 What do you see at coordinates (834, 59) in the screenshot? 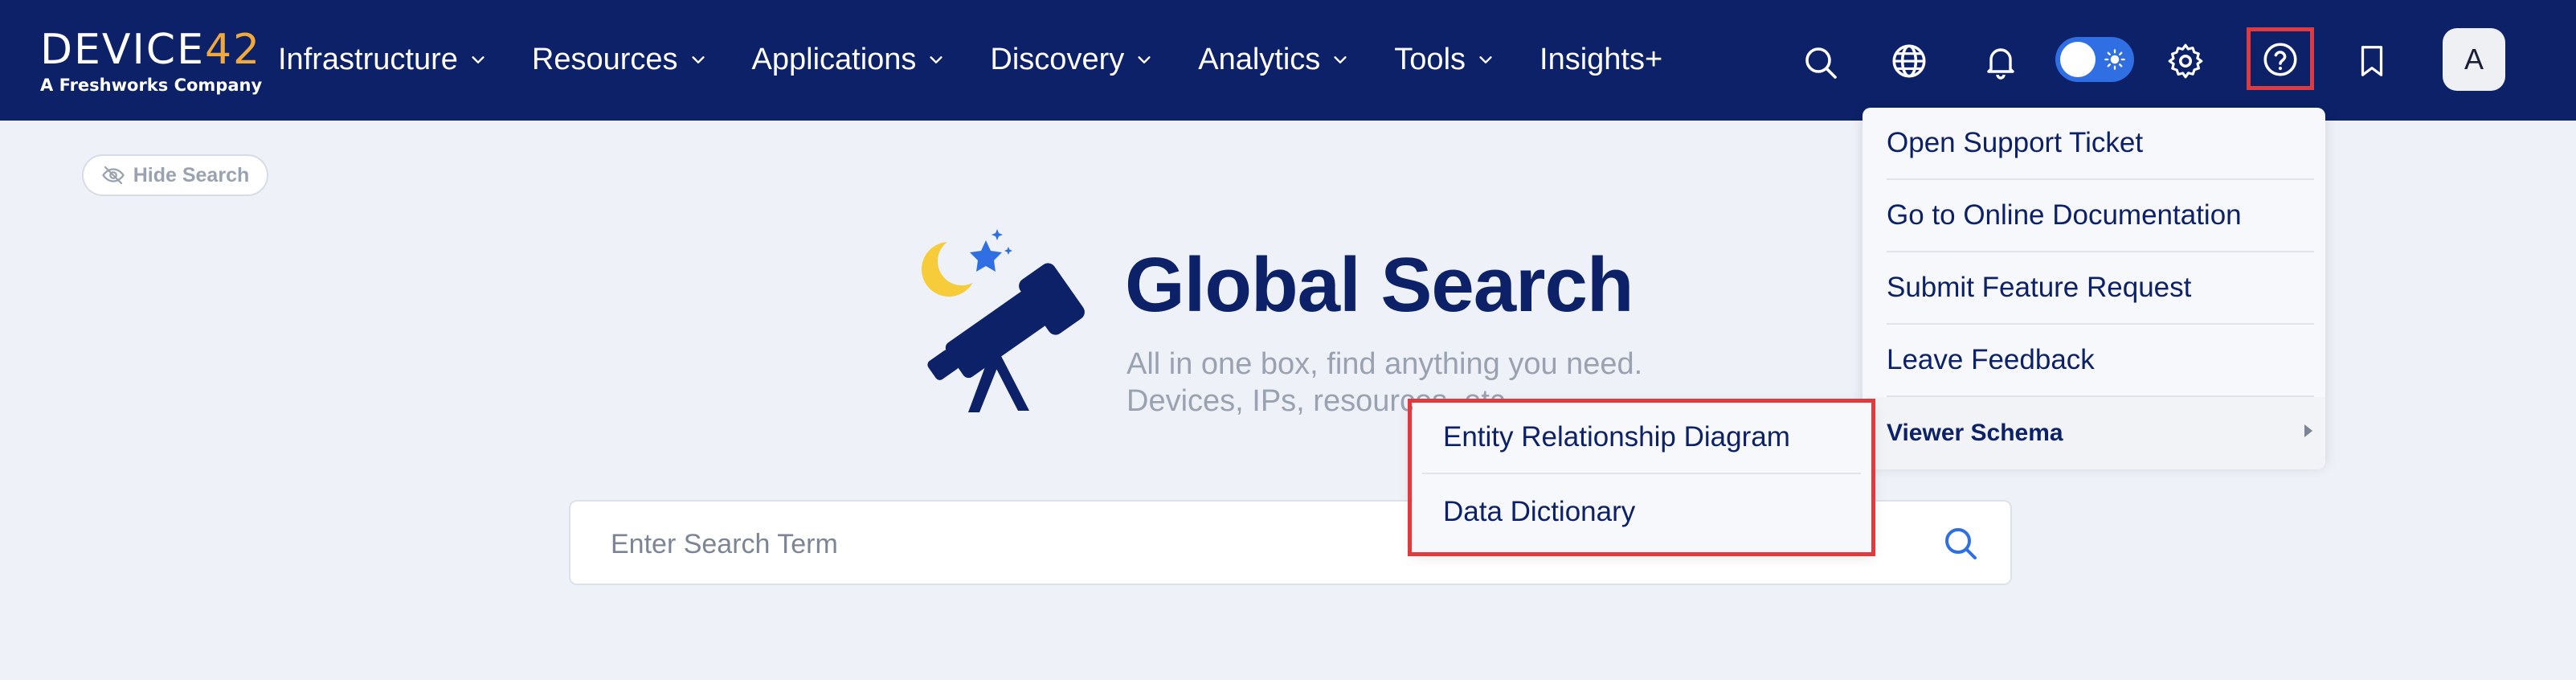
I see `nav-item-label: Applications` at bounding box center [834, 59].